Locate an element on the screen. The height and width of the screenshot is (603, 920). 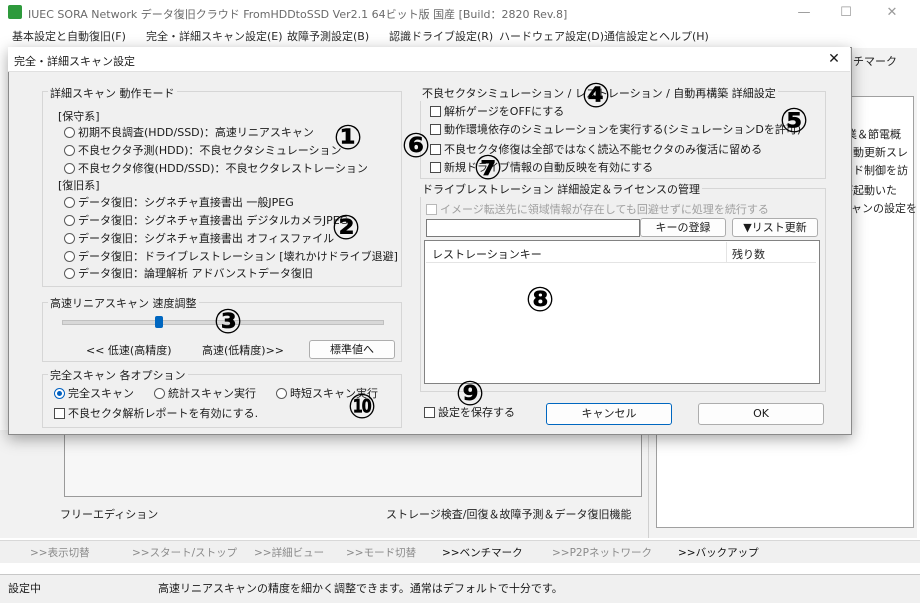
app-icon is located at coordinates (15, 12).